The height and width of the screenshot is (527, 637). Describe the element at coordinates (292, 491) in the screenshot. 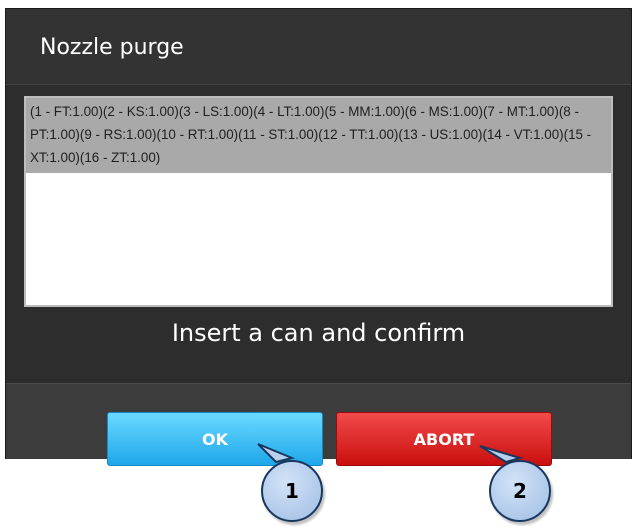

I see `callout-1-badge: 1` at that location.